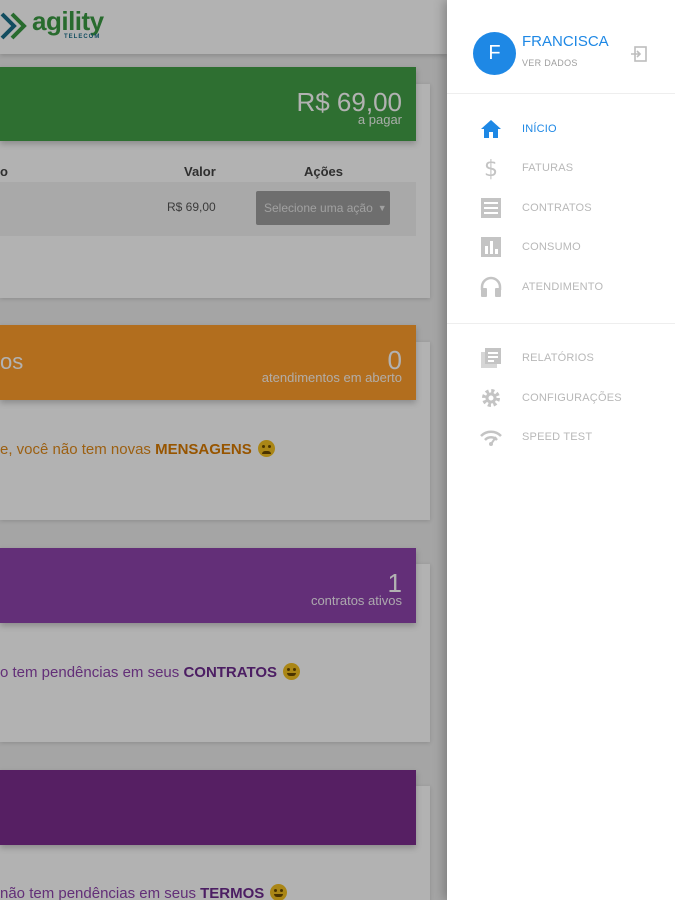 Image resolution: width=675 pixels, height=900 pixels. Describe the element at coordinates (561, 129) in the screenshot. I see `nav-item-inicio: INÍCIO` at that location.